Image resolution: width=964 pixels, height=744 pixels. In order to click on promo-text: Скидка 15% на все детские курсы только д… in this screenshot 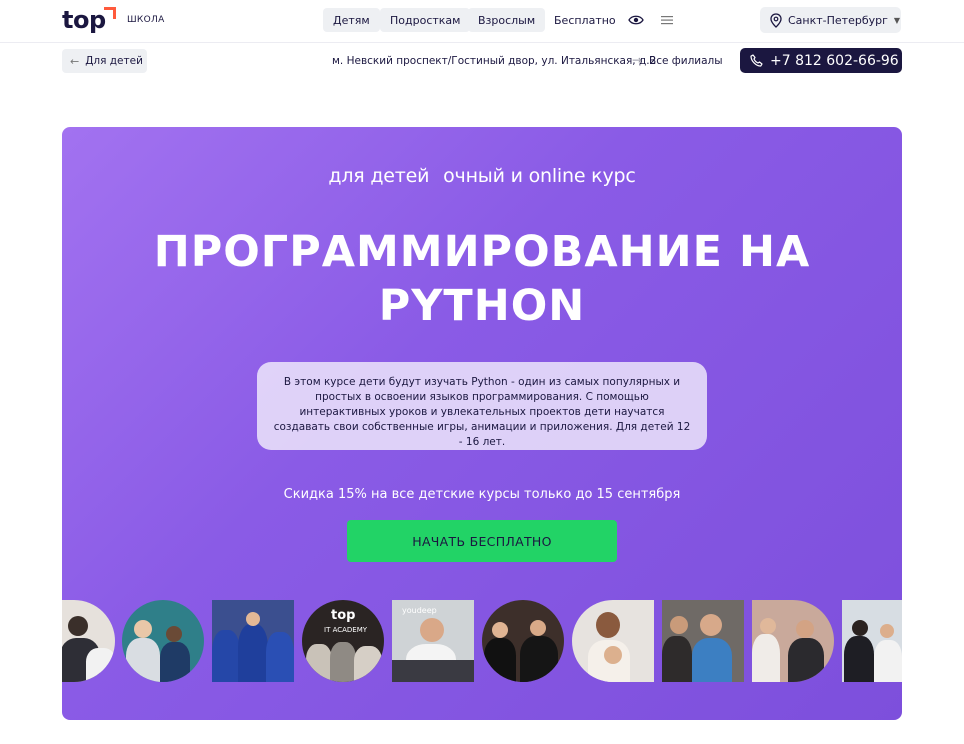, I will do `click(482, 494)`.